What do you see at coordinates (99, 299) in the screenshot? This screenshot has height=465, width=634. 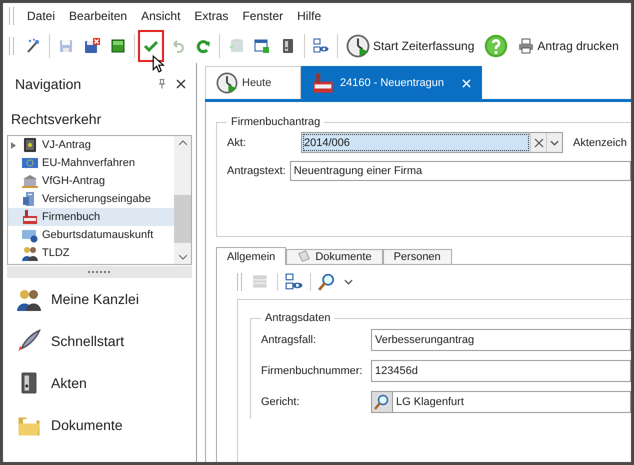 I see `navigation-button: Meine Kanzlei` at bounding box center [99, 299].